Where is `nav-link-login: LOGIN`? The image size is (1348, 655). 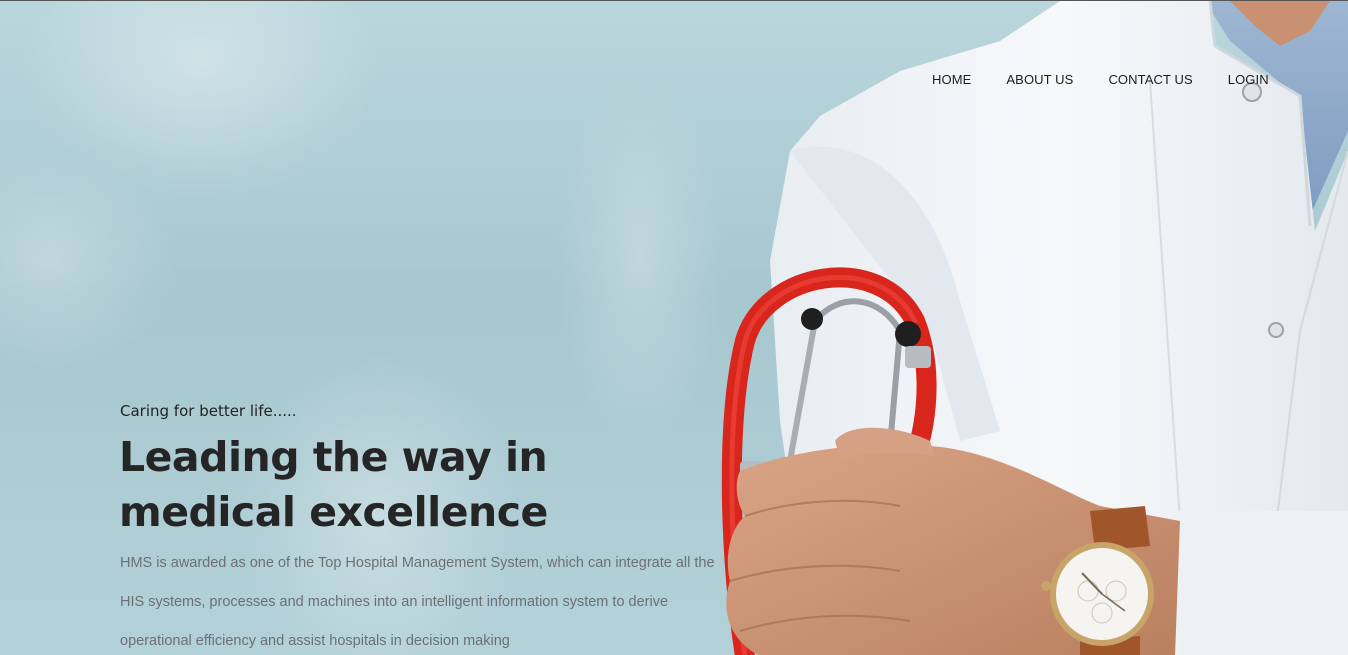
nav-link-login: LOGIN is located at coordinates (1248, 79).